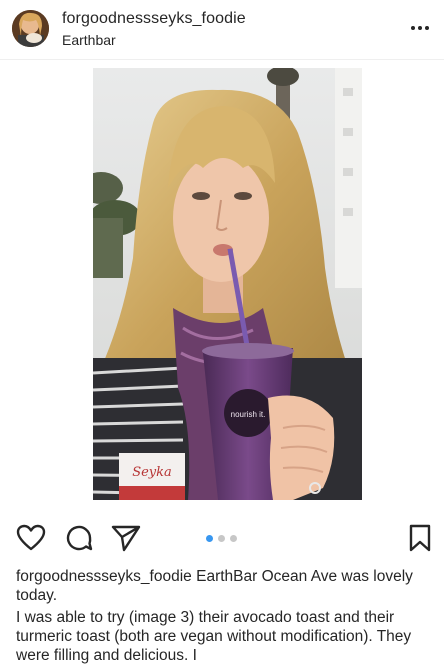  I want to click on carousel-dot-active, so click(209, 538).